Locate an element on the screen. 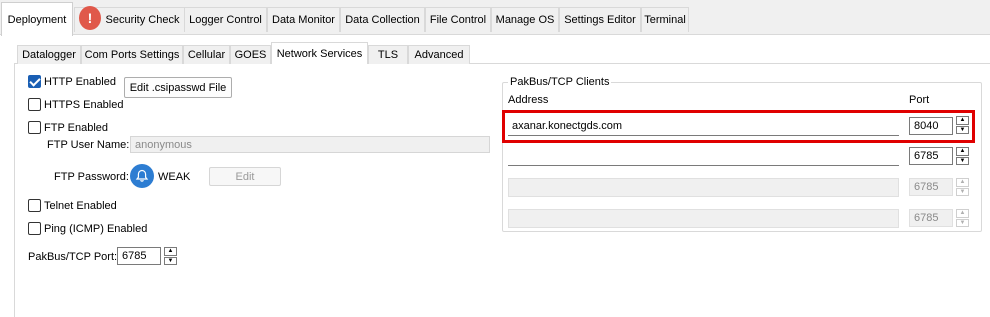  tab-terminal: Terminal is located at coordinates (665, 19).